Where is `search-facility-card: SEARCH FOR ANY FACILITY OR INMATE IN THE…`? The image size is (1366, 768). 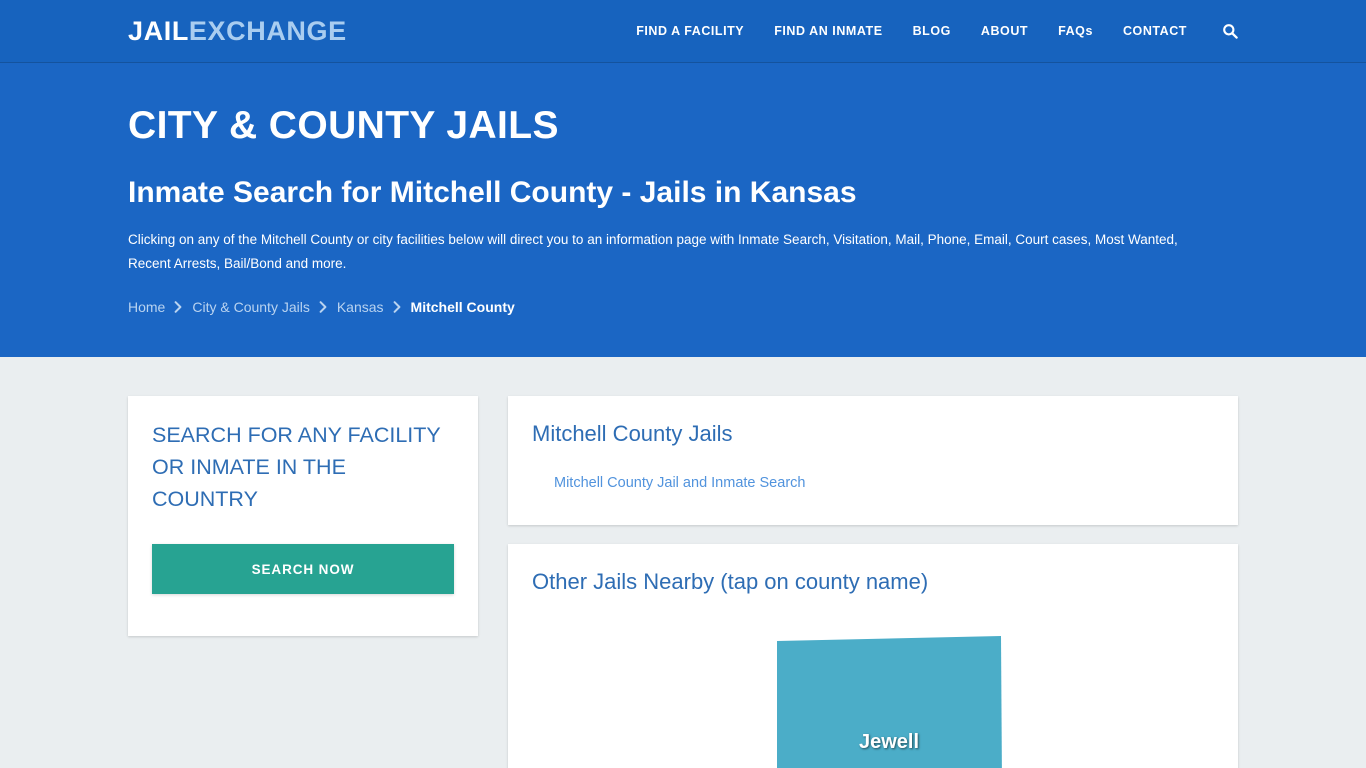 search-facility-card: SEARCH FOR ANY FACILITY OR INMATE IN THE… is located at coordinates (303, 516).